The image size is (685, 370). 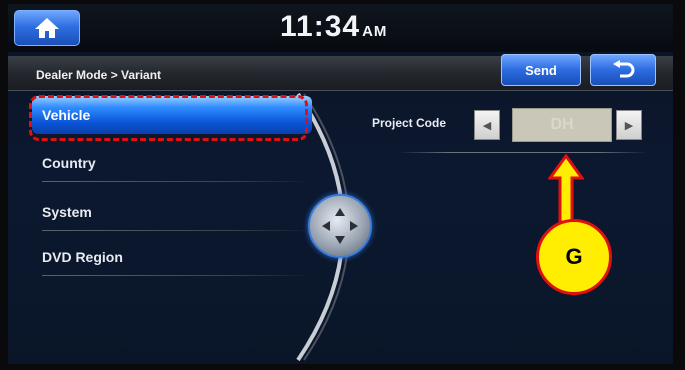 I want to click on menu-item-dvd-region: DVD Region, so click(x=172, y=257).